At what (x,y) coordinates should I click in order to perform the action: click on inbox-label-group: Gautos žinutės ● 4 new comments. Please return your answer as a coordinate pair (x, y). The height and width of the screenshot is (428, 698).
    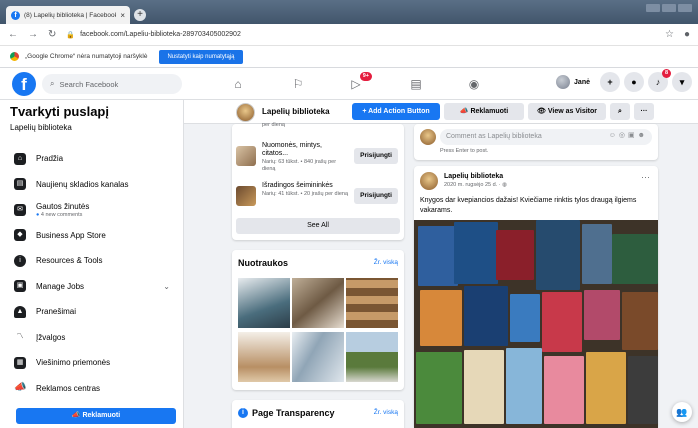
    Looking at the image, I should click on (62, 210).